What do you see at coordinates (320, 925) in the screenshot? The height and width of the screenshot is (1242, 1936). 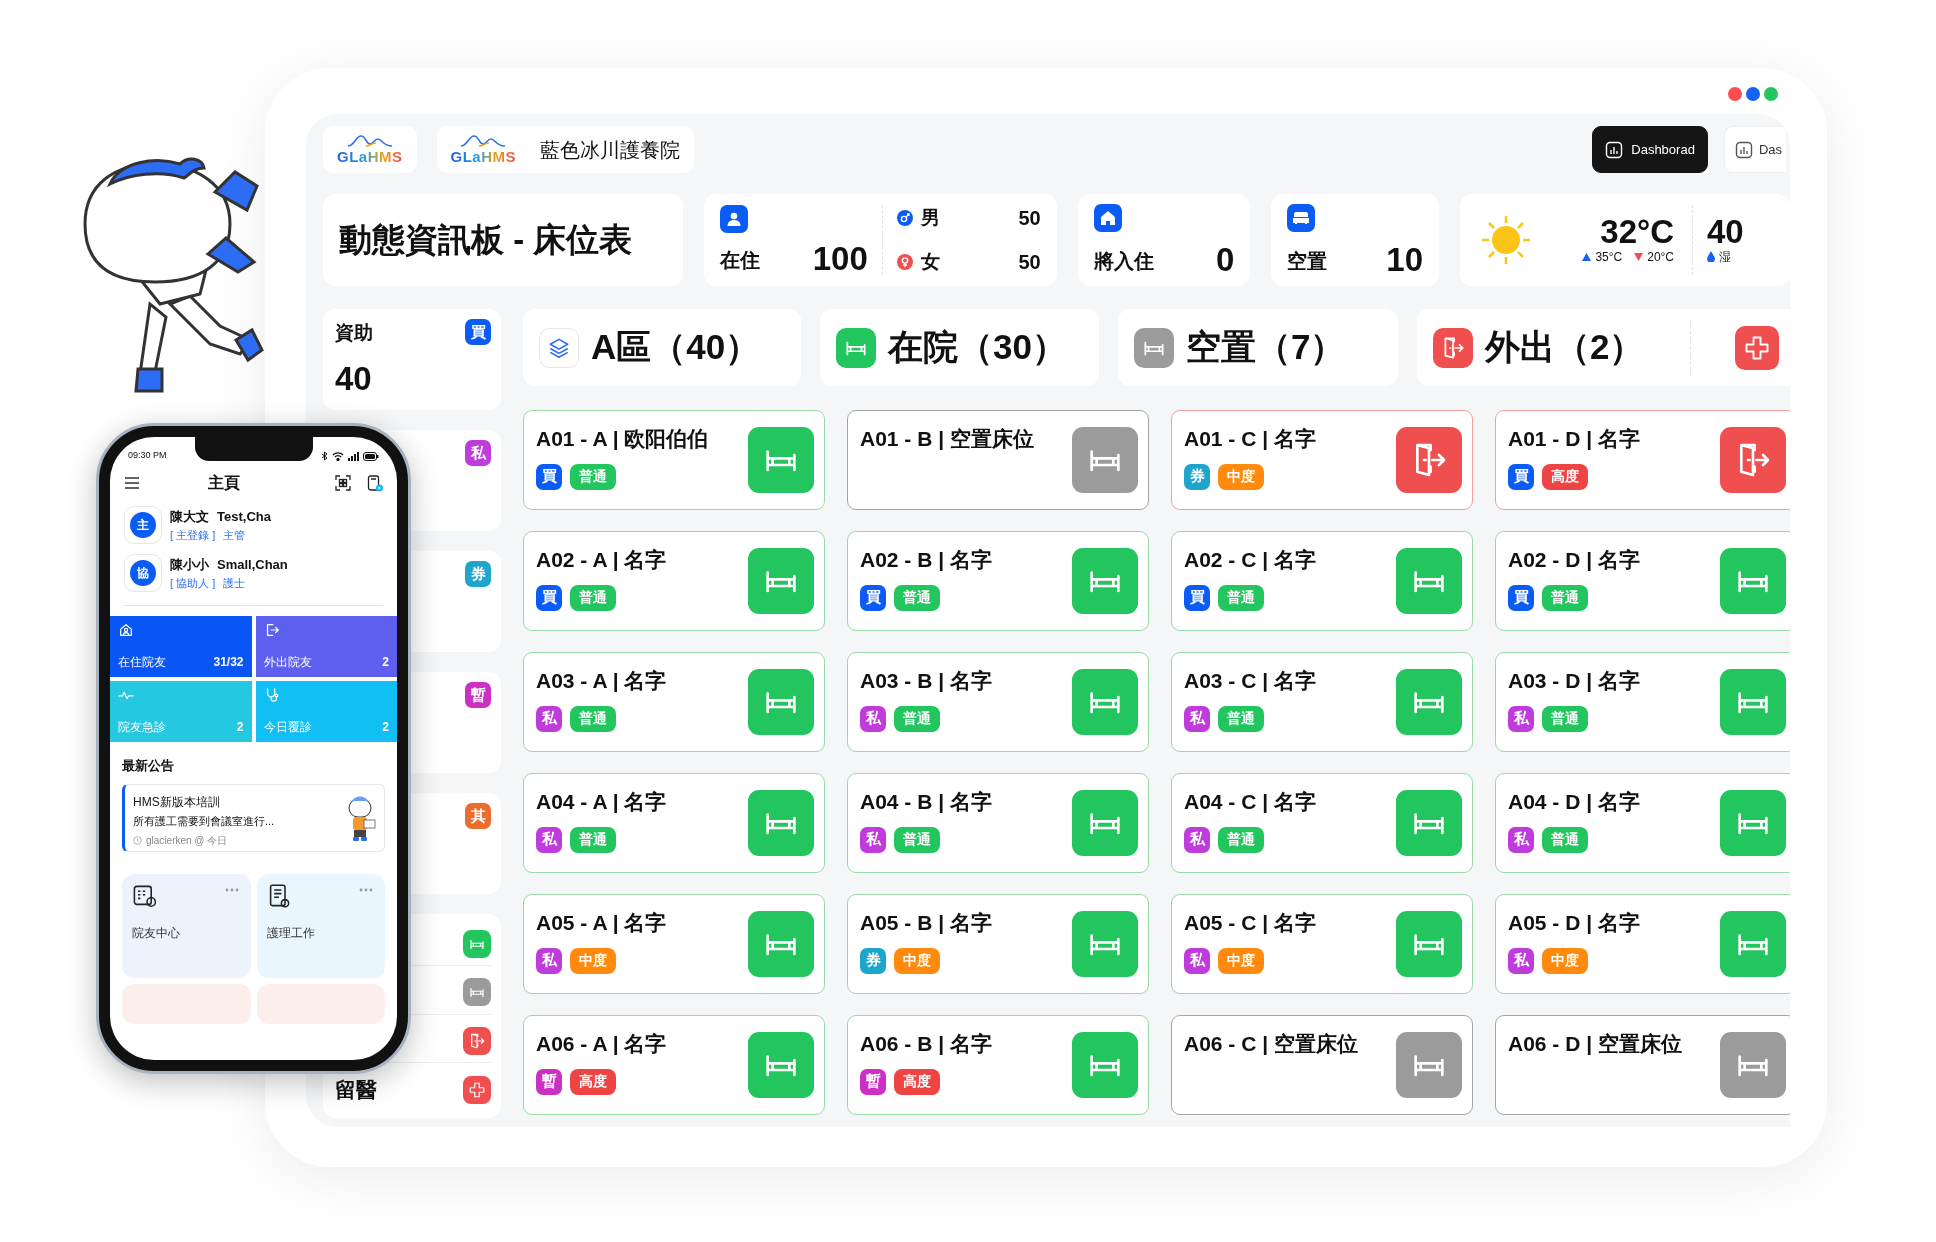 I see `shortcut-card: 護理工作` at bounding box center [320, 925].